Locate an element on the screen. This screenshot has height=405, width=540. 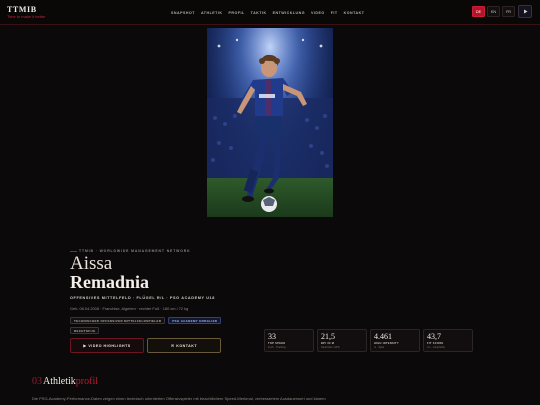
section-number: 03 is located at coordinates (37, 381).